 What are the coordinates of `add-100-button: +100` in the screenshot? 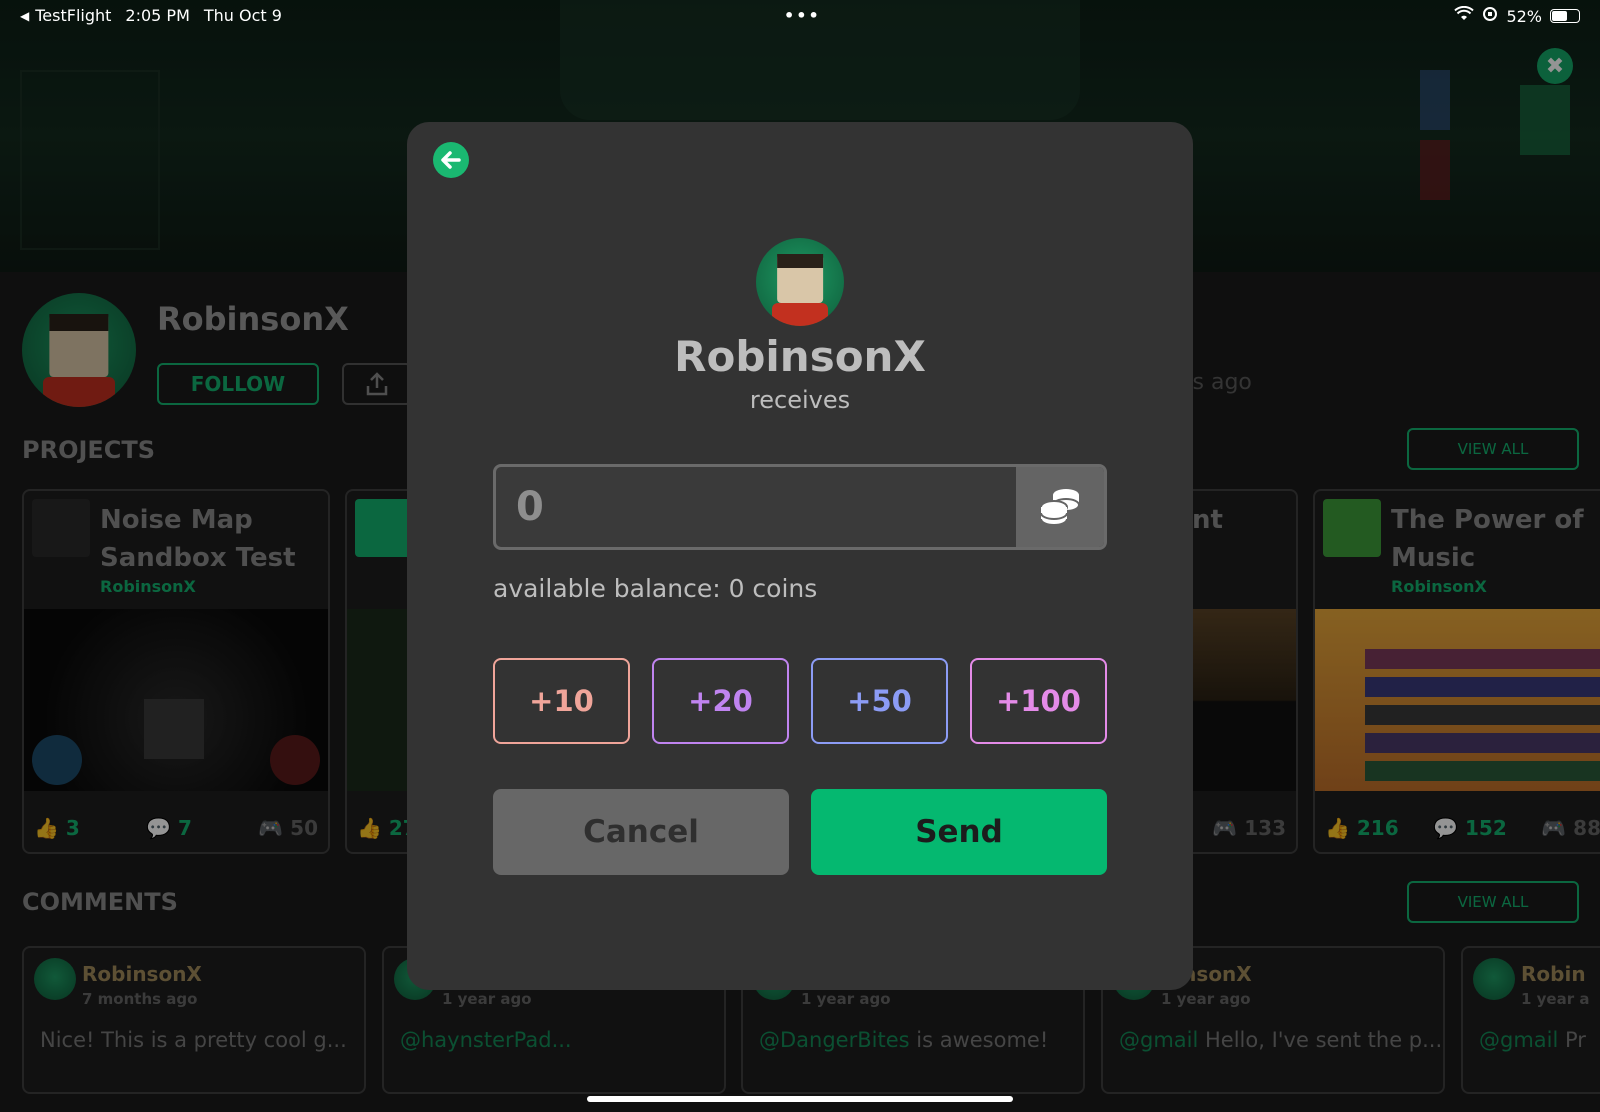 It's located at (1038, 701).